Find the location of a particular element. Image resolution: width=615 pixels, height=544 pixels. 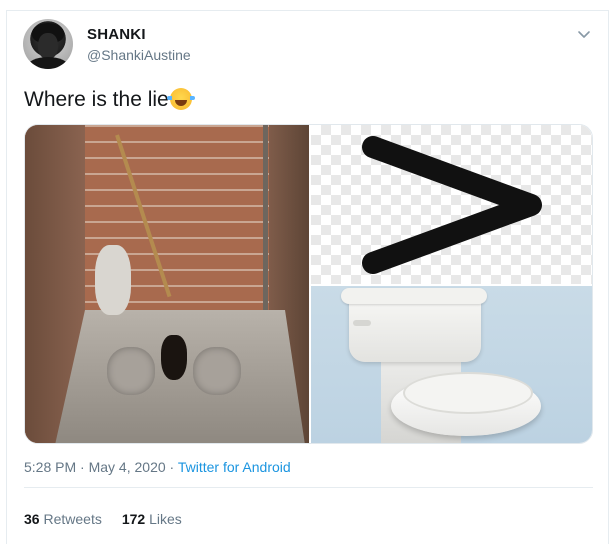

retweets-stat: 36 Retweets is located at coordinates (63, 519).